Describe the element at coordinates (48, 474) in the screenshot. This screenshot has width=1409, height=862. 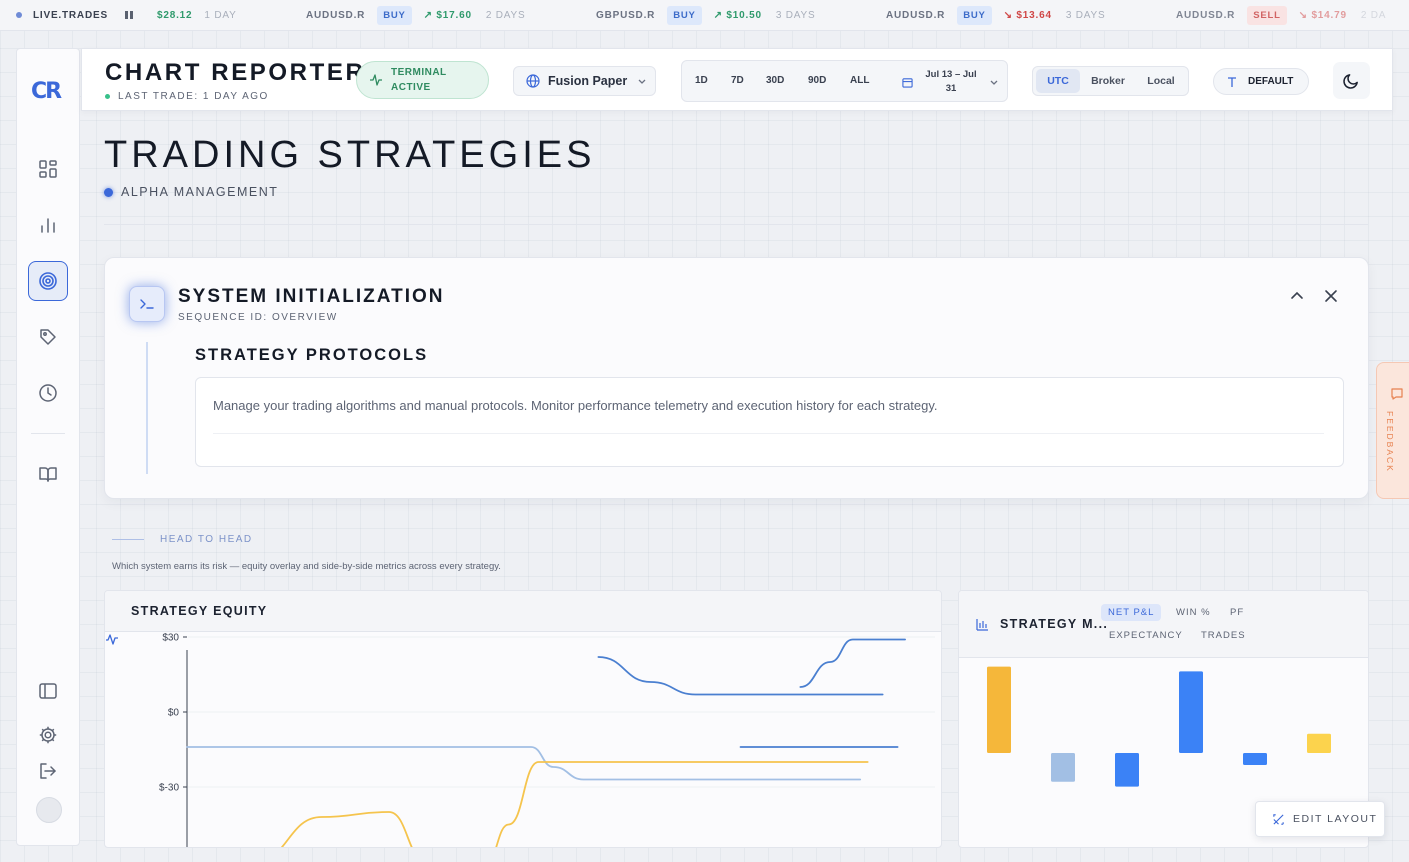
I see `nav-journal` at that location.